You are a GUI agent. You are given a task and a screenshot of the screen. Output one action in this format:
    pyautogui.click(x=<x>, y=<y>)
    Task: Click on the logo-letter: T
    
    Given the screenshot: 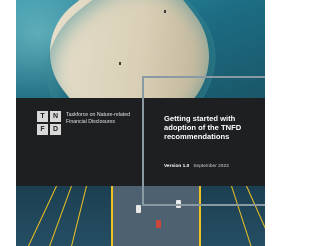 What is the action you would take?
    pyautogui.click(x=42, y=116)
    